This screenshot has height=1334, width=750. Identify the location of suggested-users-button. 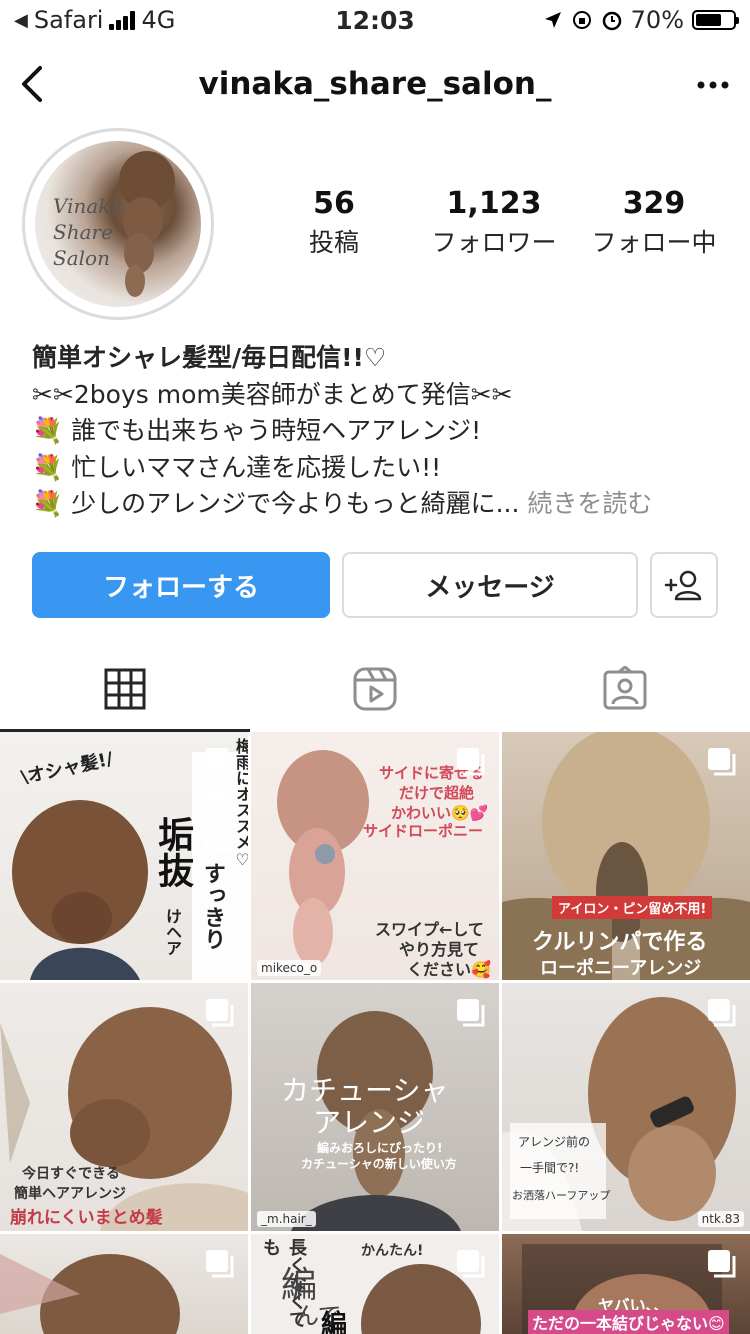
(684, 585).